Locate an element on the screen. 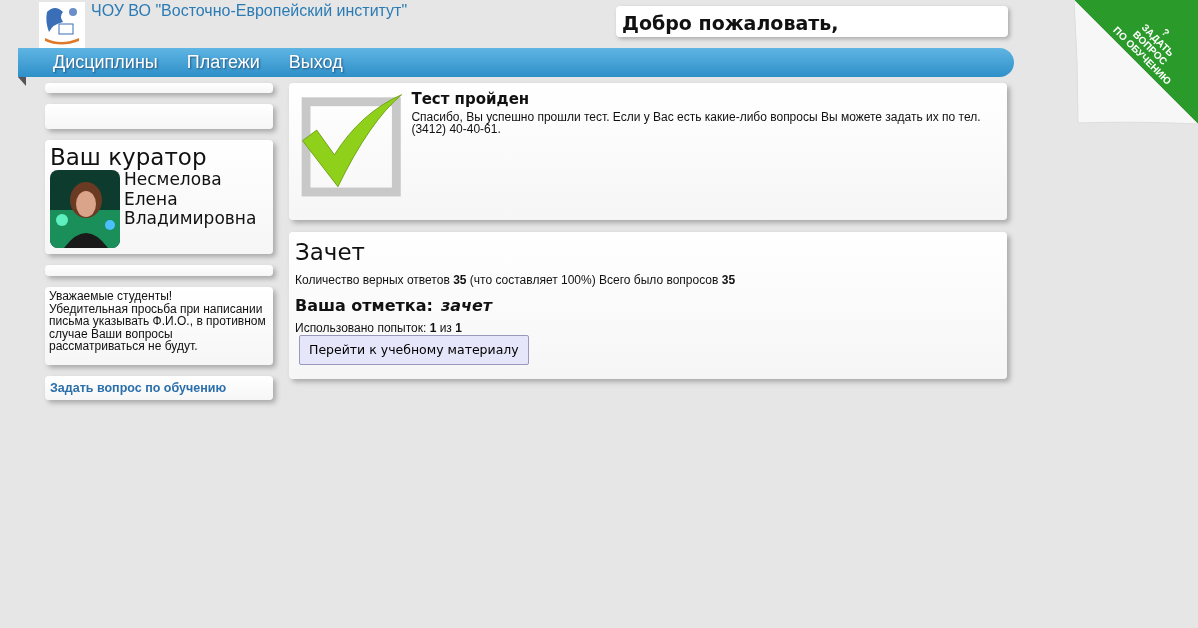 This screenshot has width=1198, height=628. curator-name: Елена is located at coordinates (151, 199).